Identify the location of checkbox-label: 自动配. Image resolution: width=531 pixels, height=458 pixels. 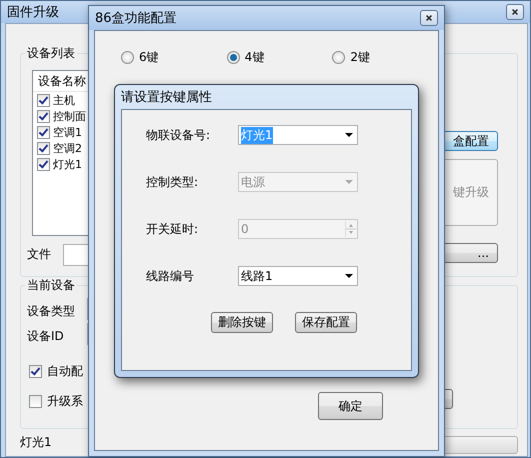
(65, 371).